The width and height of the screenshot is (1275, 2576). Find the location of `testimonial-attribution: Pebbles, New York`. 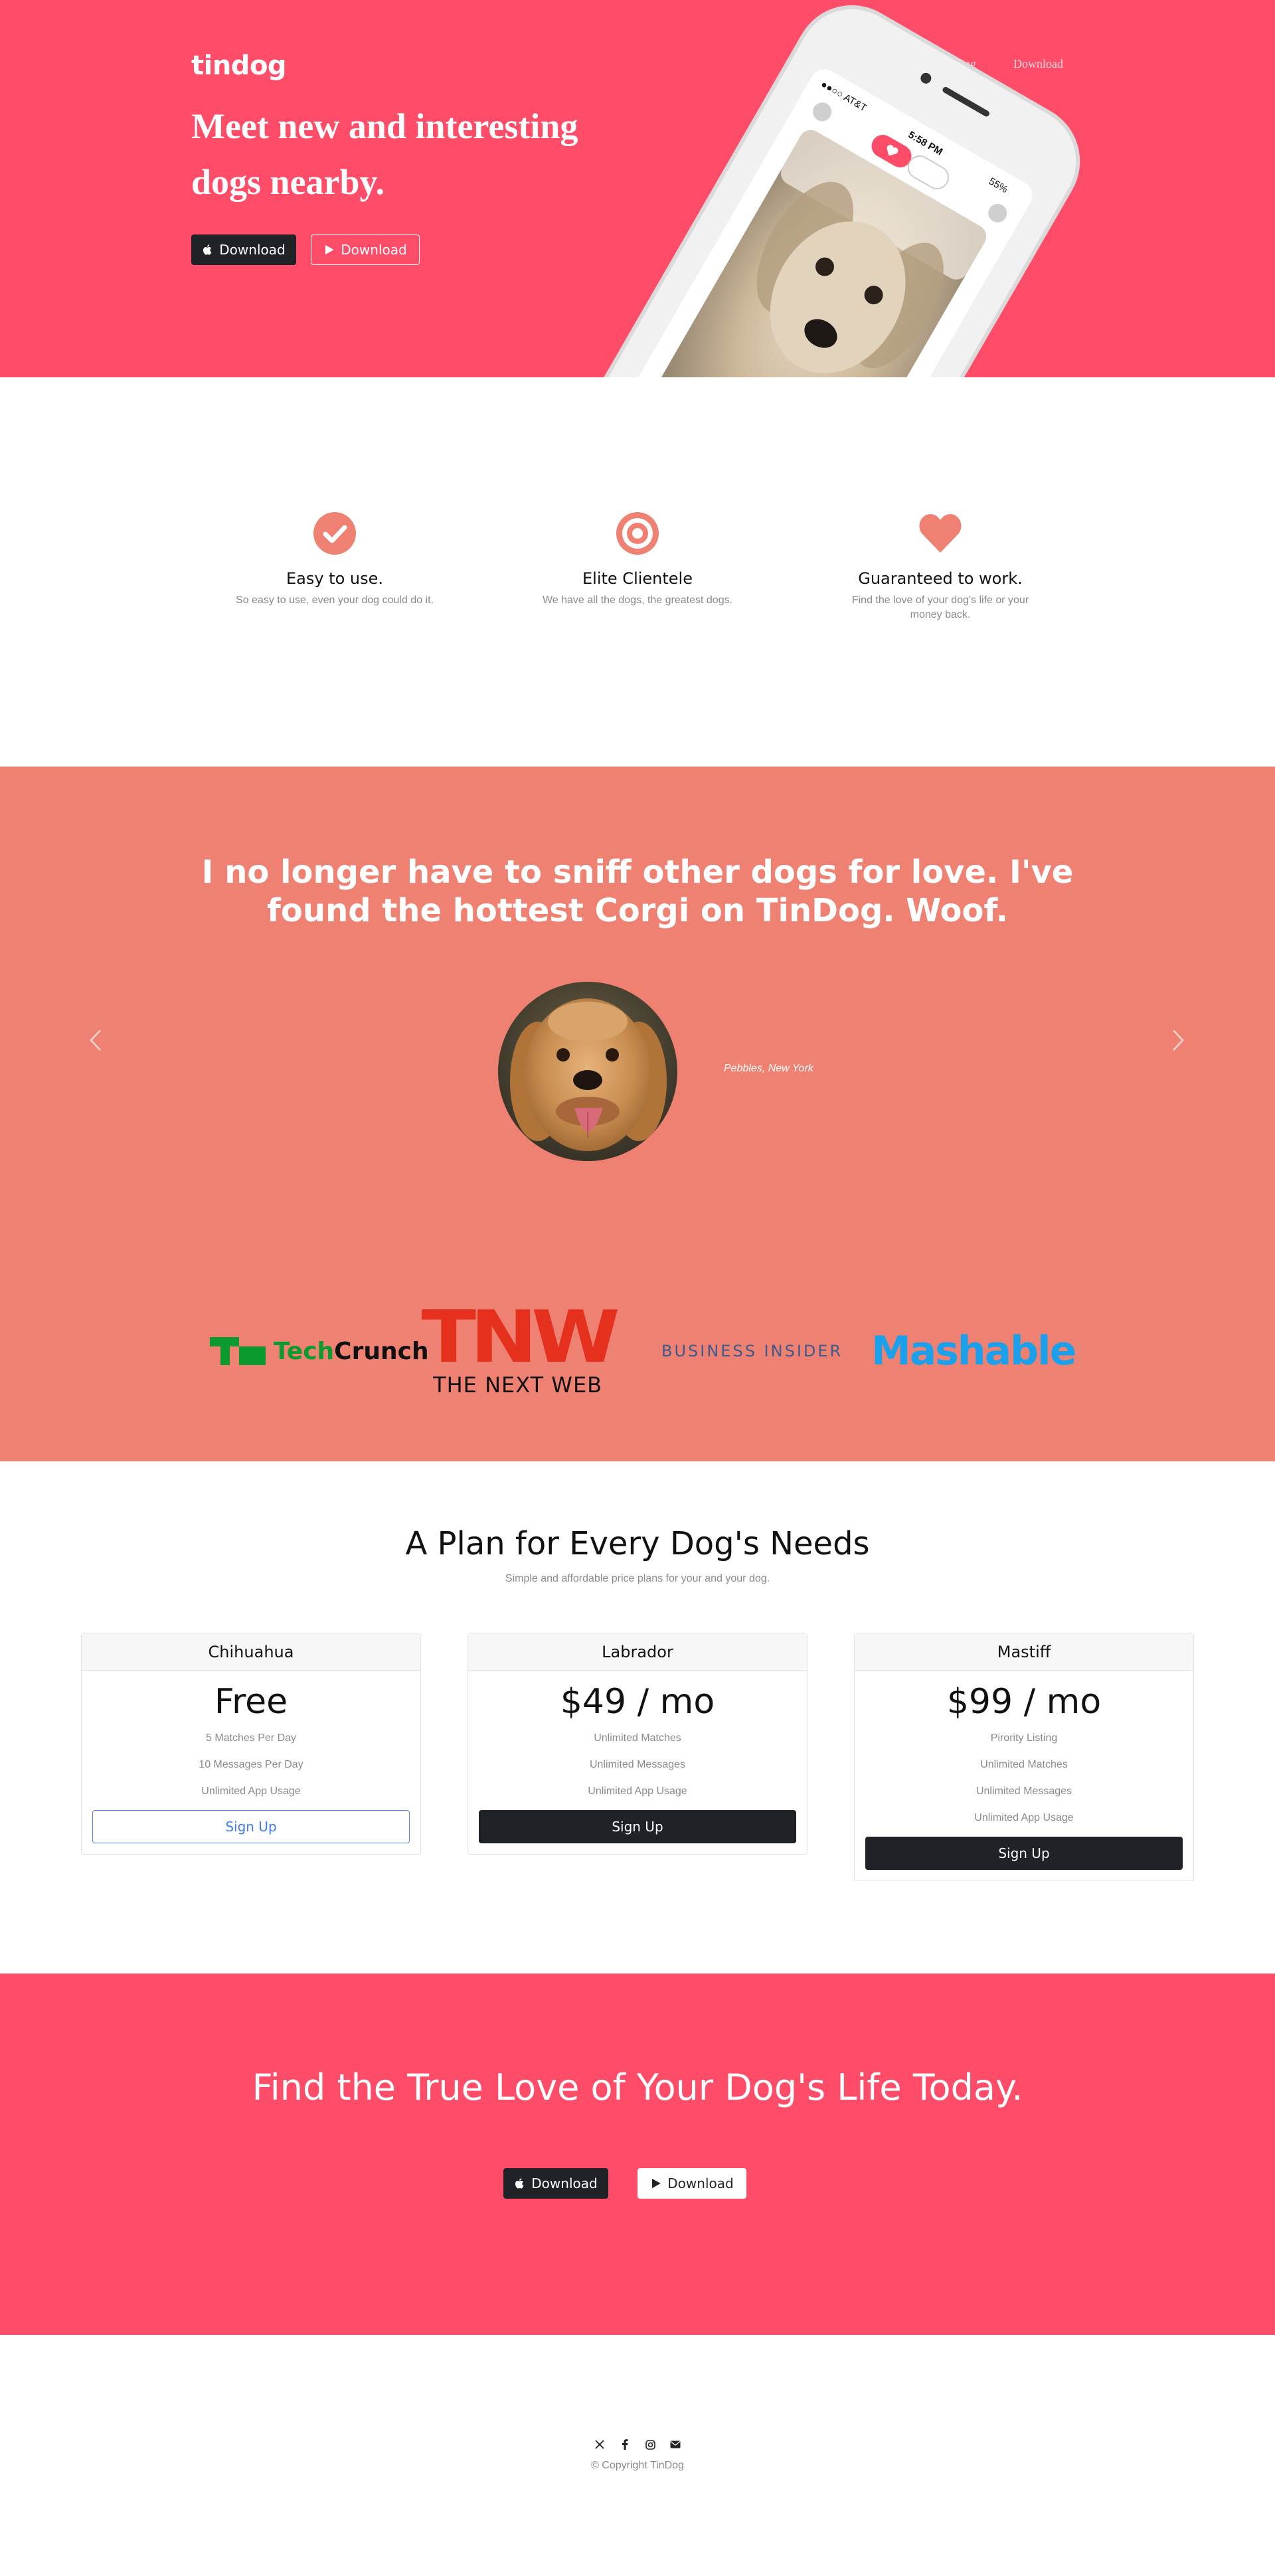

testimonial-attribution: Pebbles, New York is located at coordinates (768, 1068).